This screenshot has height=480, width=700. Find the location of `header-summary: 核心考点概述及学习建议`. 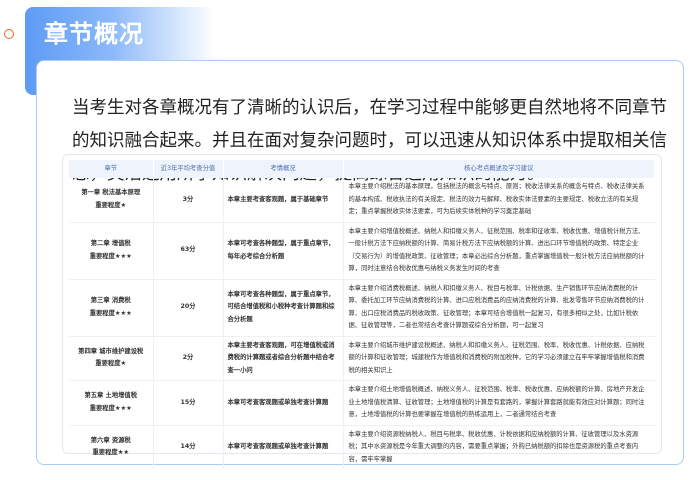

header-summary: 核心考点概述及学习建议 is located at coordinates (499, 169).